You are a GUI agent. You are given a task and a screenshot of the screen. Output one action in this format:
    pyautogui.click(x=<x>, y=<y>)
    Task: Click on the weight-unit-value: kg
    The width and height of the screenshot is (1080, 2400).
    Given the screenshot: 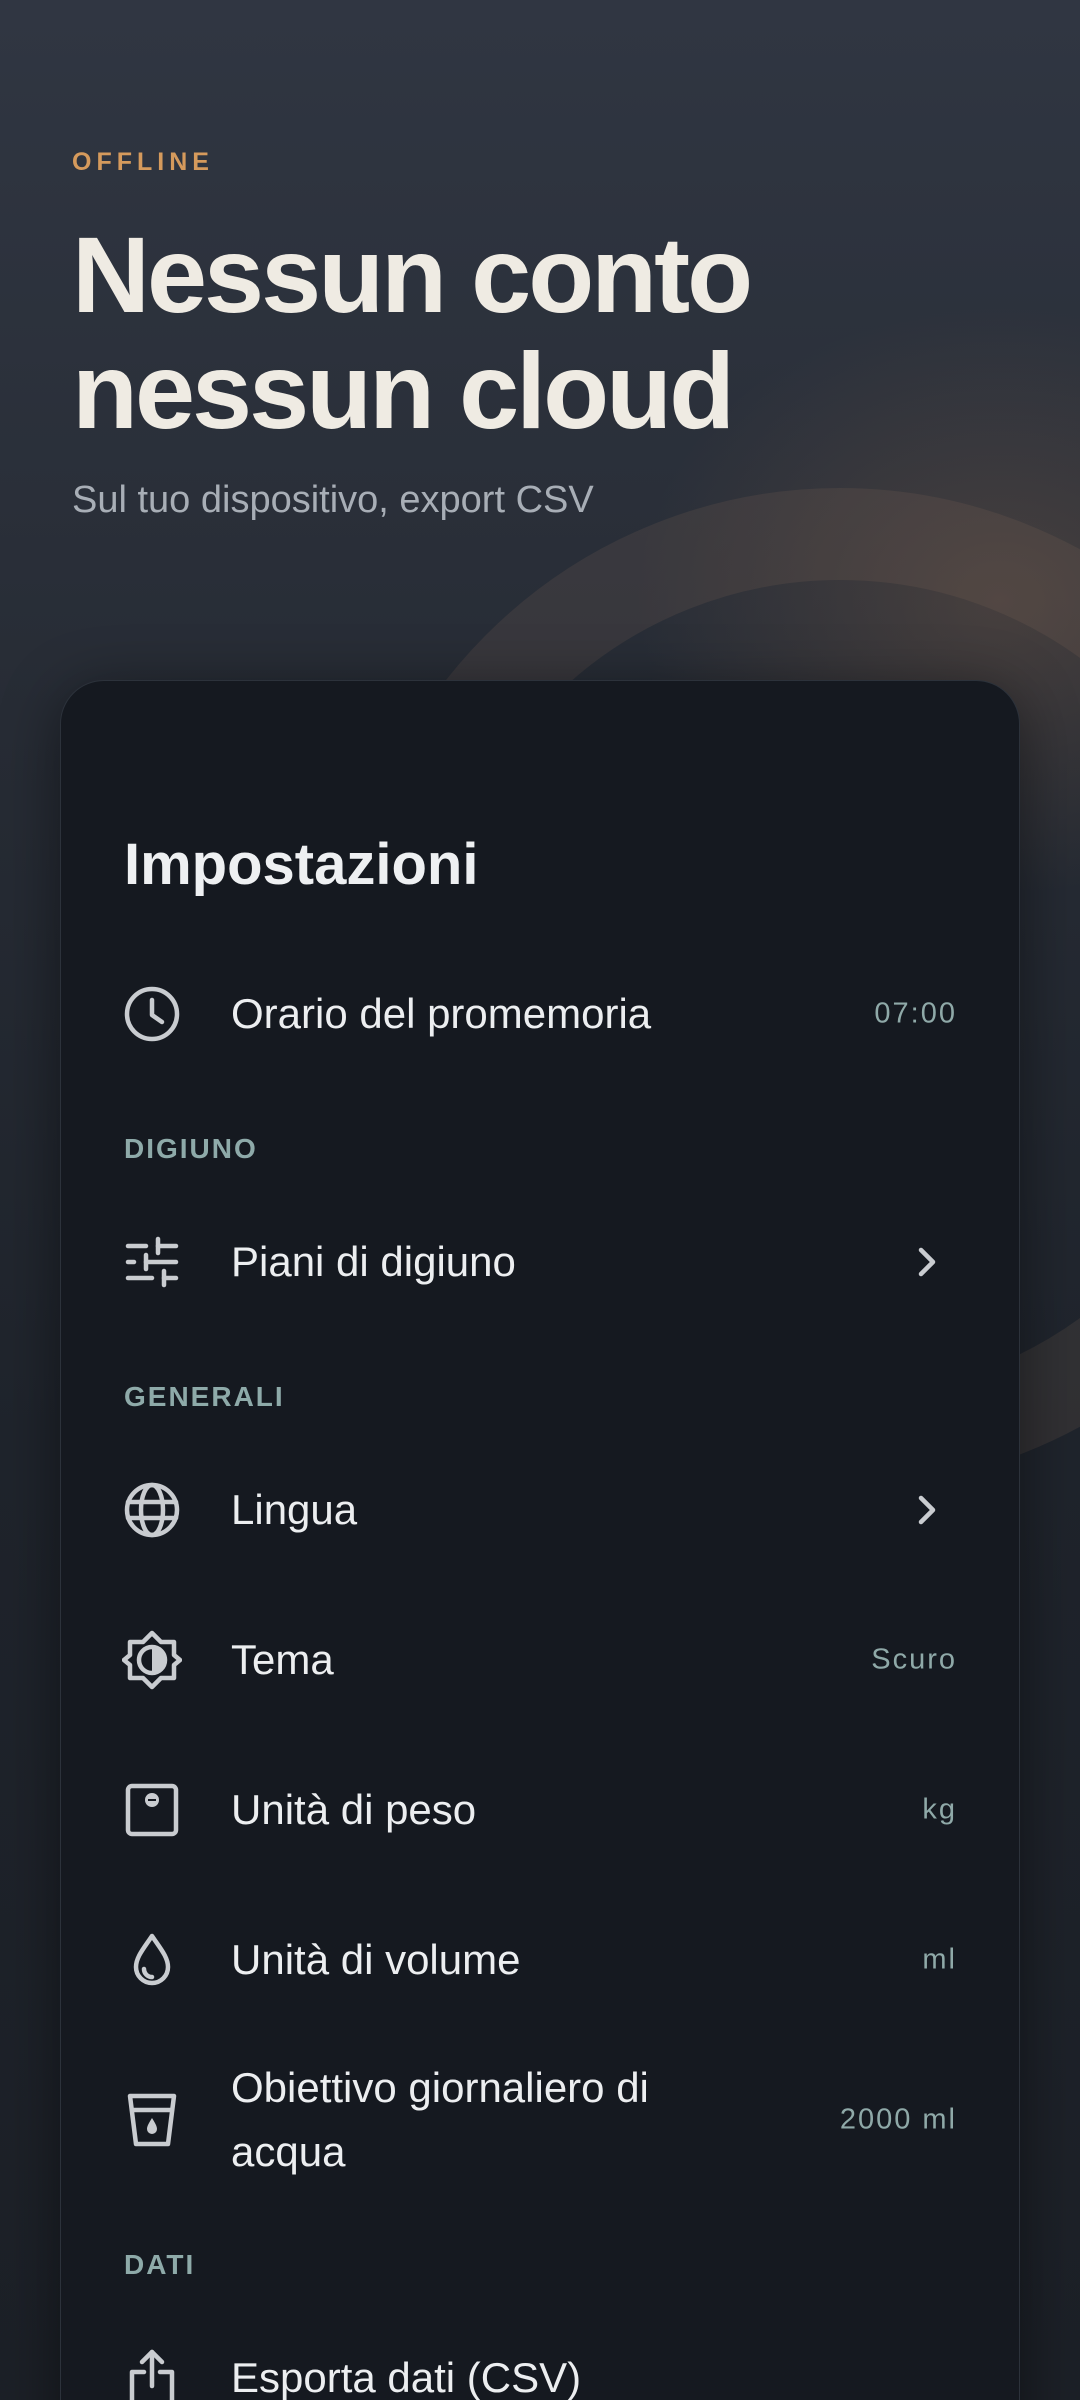 What is the action you would take?
    pyautogui.click(x=939, y=1809)
    